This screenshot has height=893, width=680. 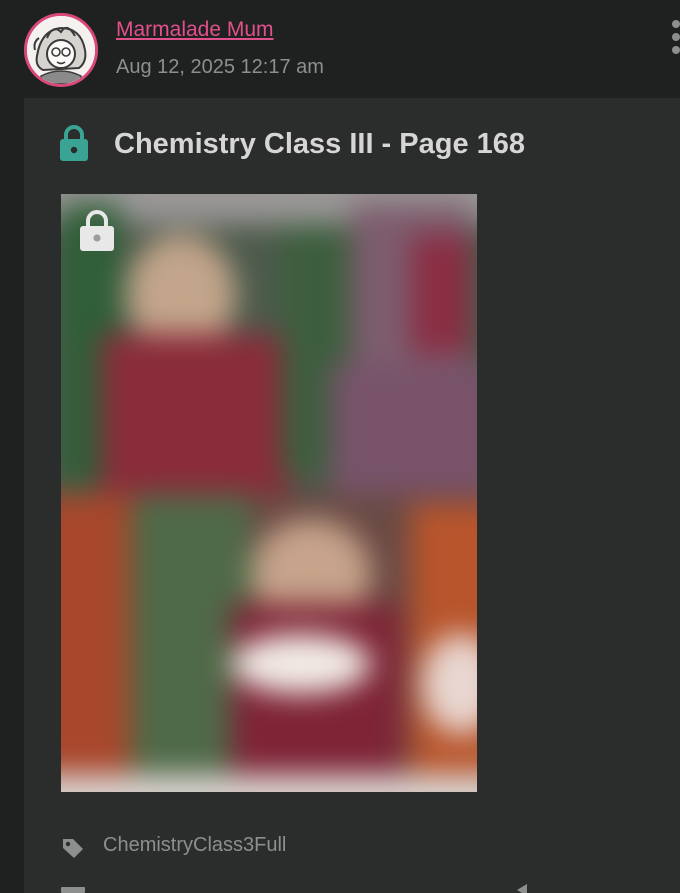 I want to click on share-icon, so click(x=522, y=888).